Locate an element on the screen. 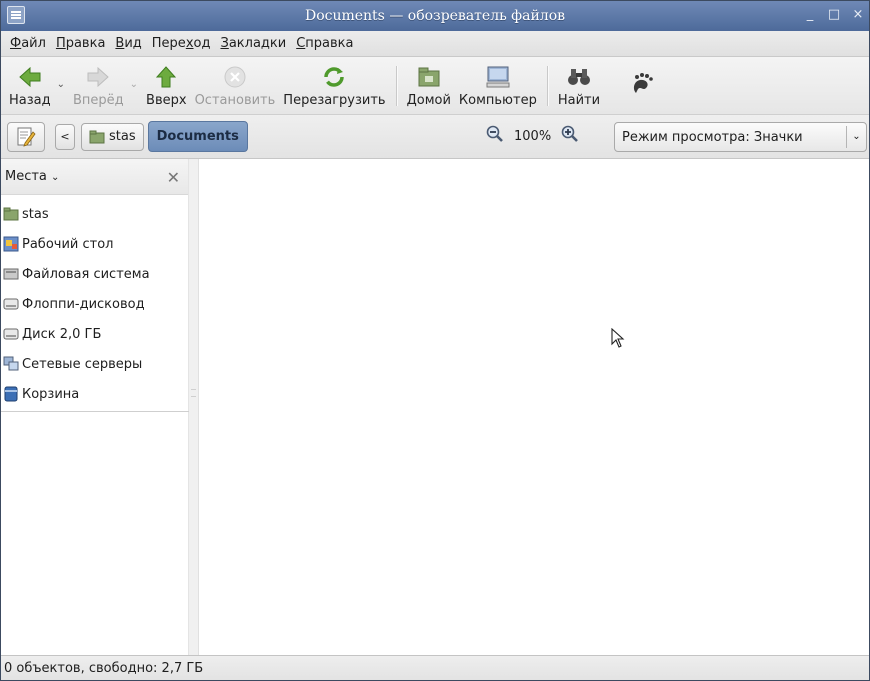 The height and width of the screenshot is (681, 870). forward-button: Вперёд is located at coordinates (98, 86).